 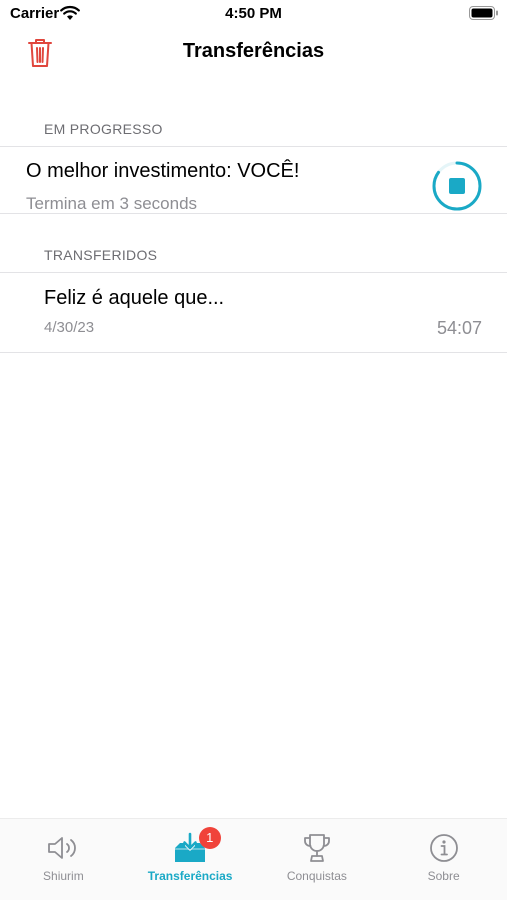 I want to click on item-date: 4/30/23, so click(x=69, y=327).